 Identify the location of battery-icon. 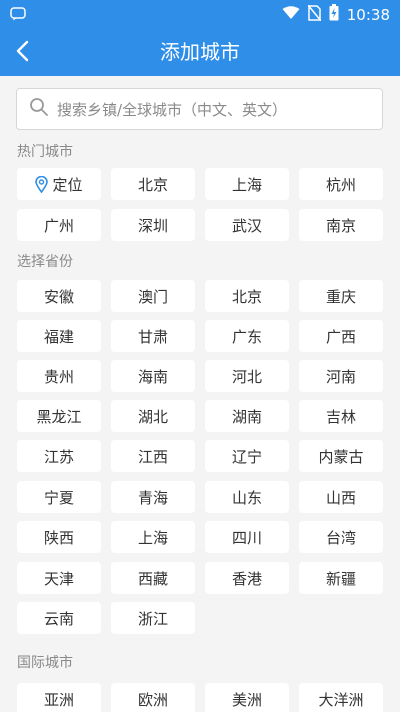
(334, 14).